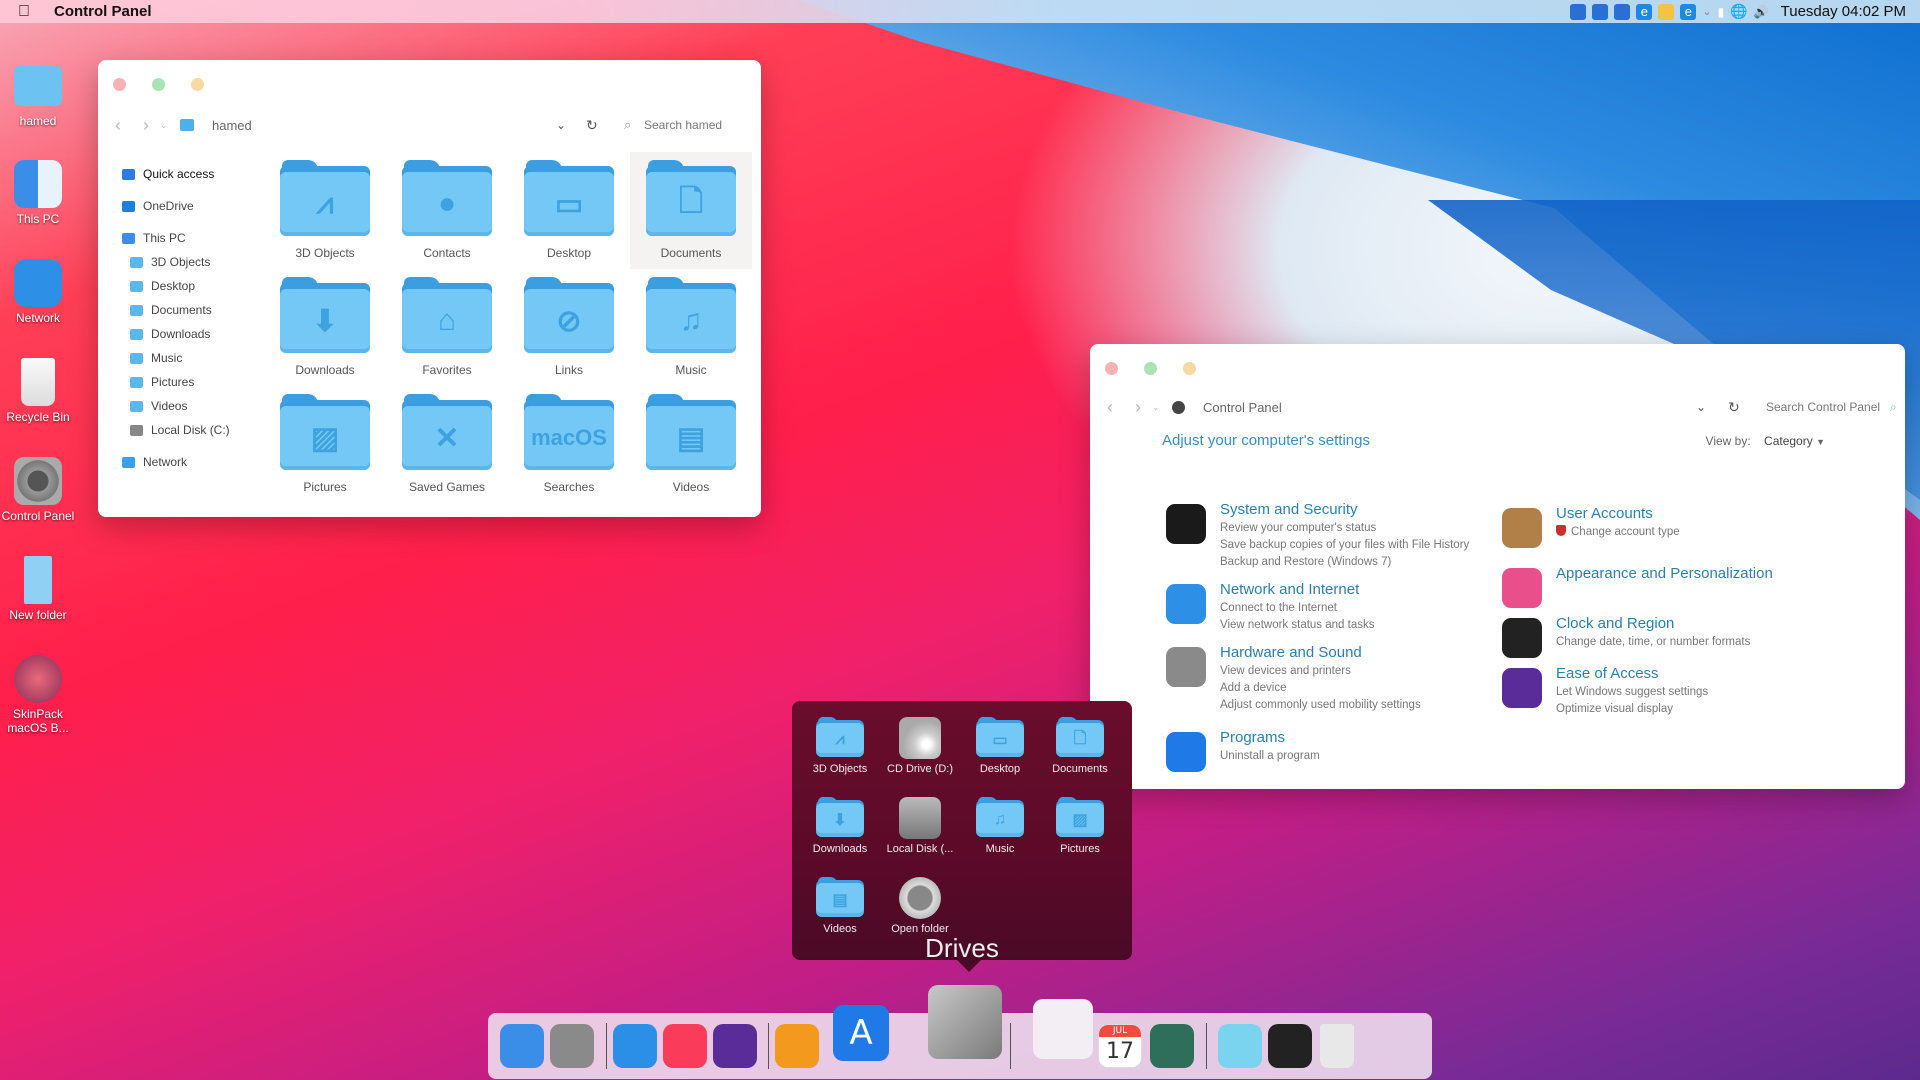  Describe the element at coordinates (1522, 528) in the screenshot. I see `contacts-icon` at that location.